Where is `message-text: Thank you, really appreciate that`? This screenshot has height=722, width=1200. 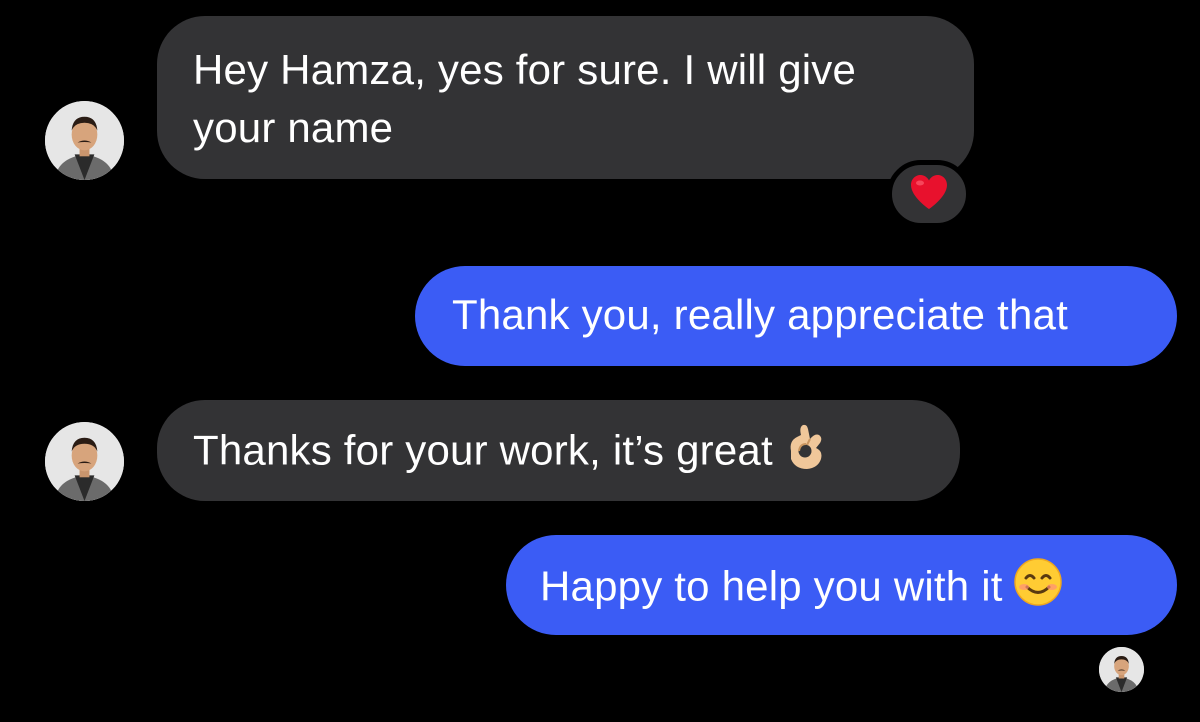 message-text: Thank you, really appreciate that is located at coordinates (760, 314).